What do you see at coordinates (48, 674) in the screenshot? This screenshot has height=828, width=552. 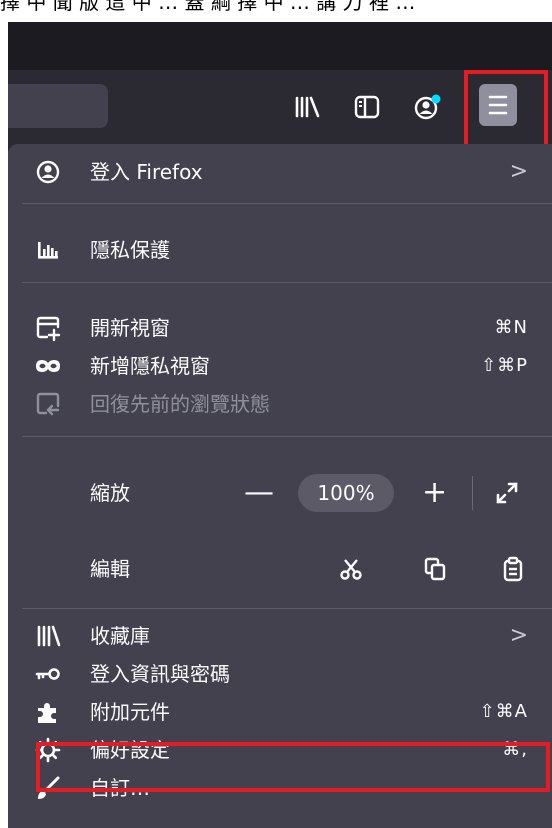 I see `key-icon` at bounding box center [48, 674].